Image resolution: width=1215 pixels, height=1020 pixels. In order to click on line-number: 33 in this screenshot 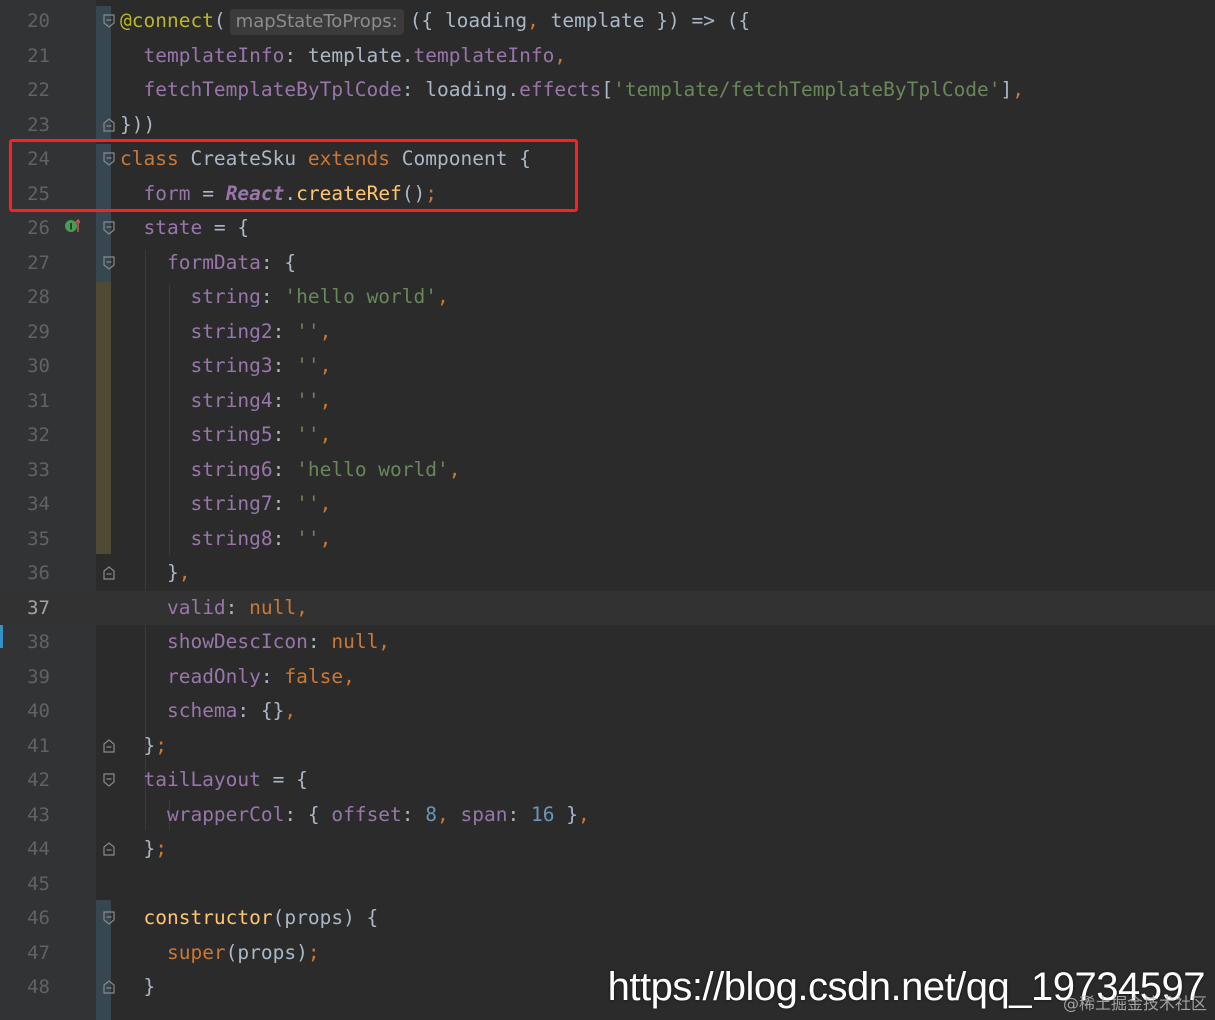, I will do `click(25, 470)`.